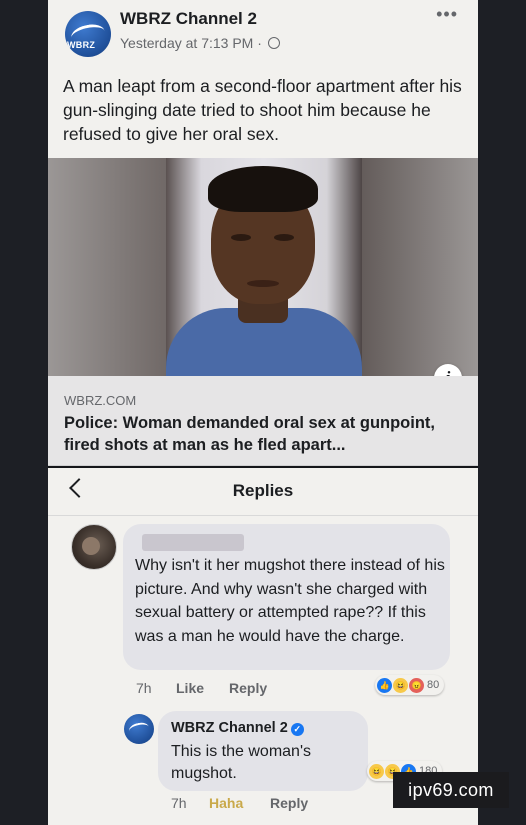  I want to click on image-shade-left, so click(113, 267).